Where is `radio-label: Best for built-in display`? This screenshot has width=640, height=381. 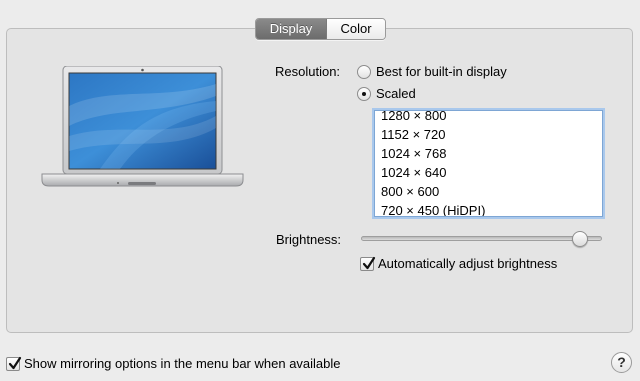
radio-label: Best for built-in display is located at coordinates (441, 71).